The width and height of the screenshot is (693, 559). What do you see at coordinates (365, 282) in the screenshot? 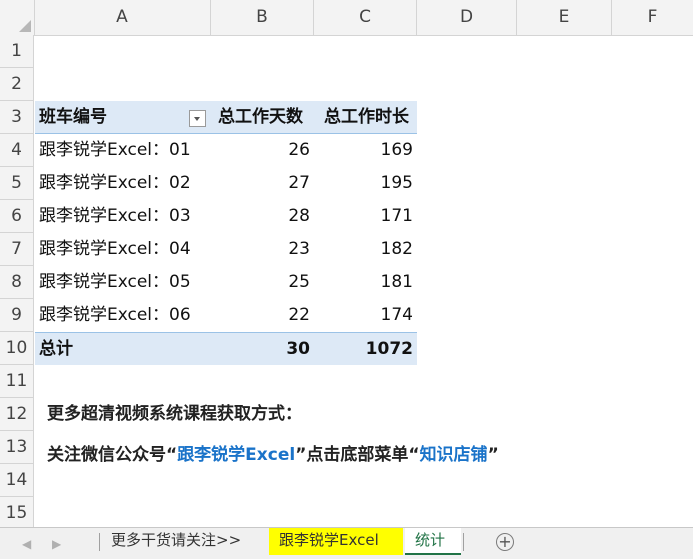
I see `pivot-hours-value: 181` at bounding box center [365, 282].